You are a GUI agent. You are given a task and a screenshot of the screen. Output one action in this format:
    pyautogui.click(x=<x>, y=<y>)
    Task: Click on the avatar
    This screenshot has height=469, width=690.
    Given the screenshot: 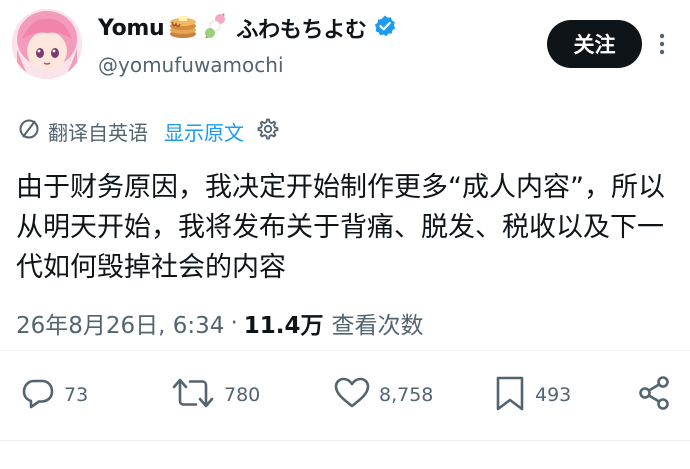 What is the action you would take?
    pyautogui.click(x=47, y=44)
    